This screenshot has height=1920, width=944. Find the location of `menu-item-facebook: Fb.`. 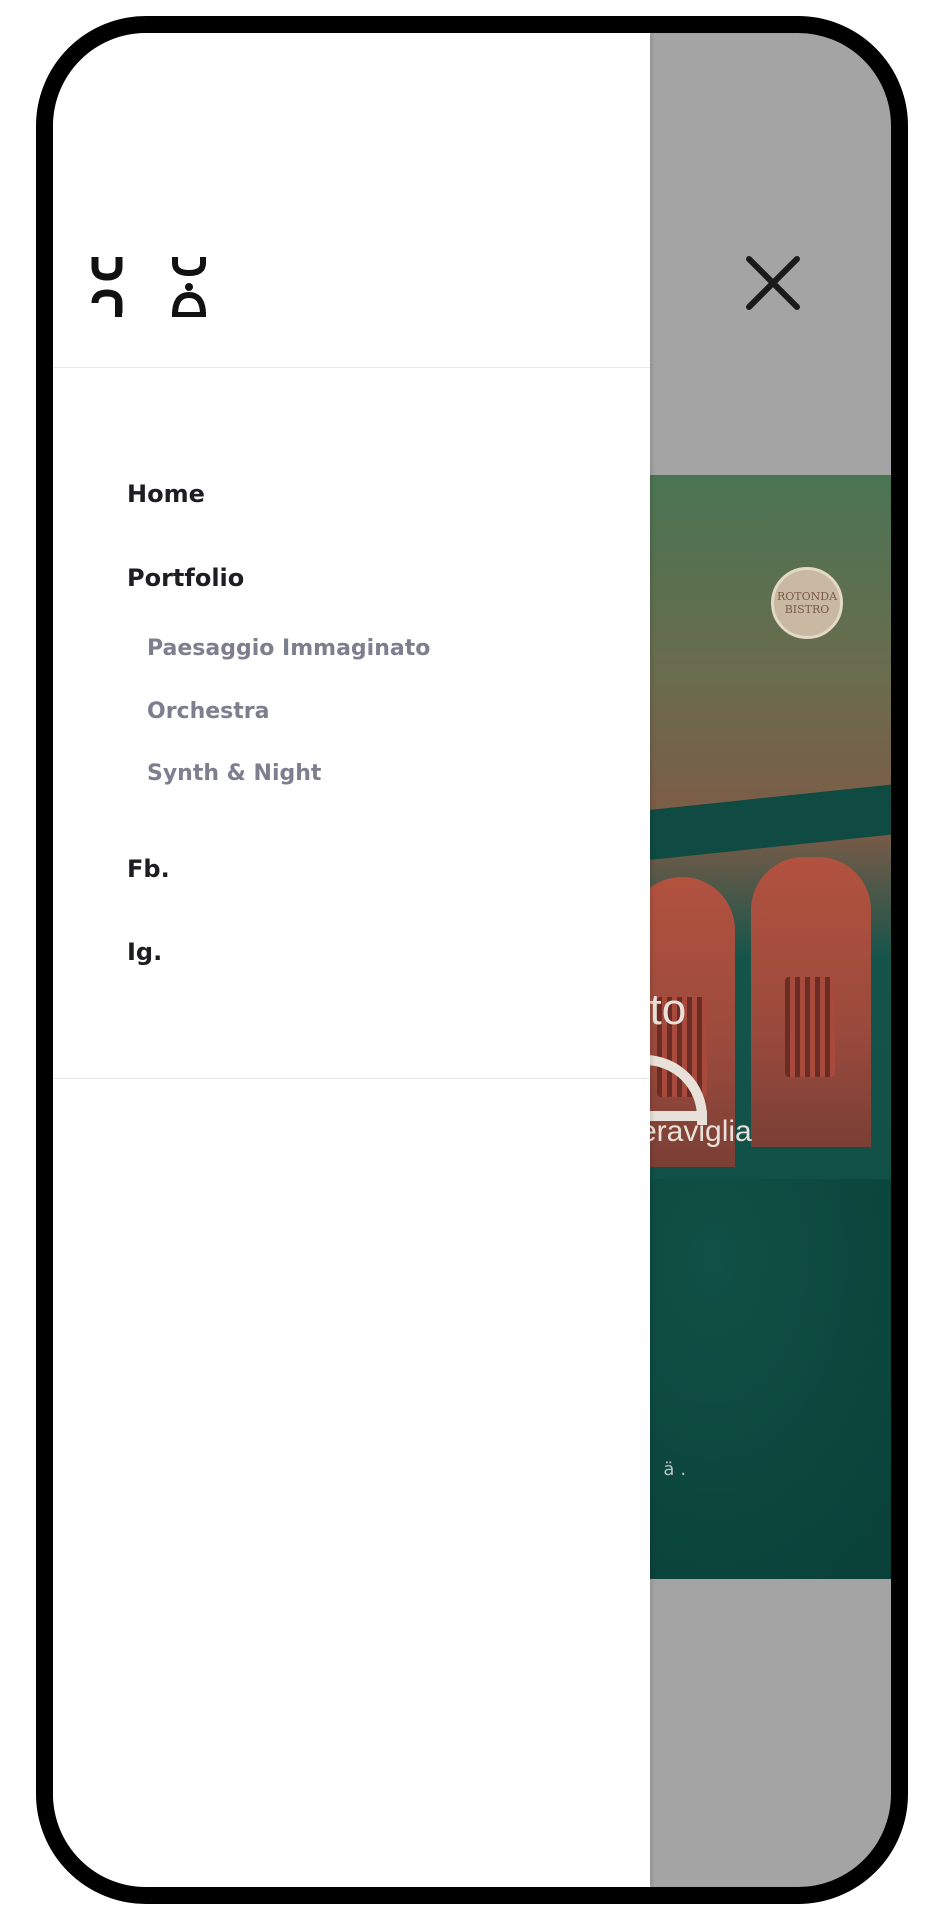

menu-item-facebook: Fb. is located at coordinates (148, 869).